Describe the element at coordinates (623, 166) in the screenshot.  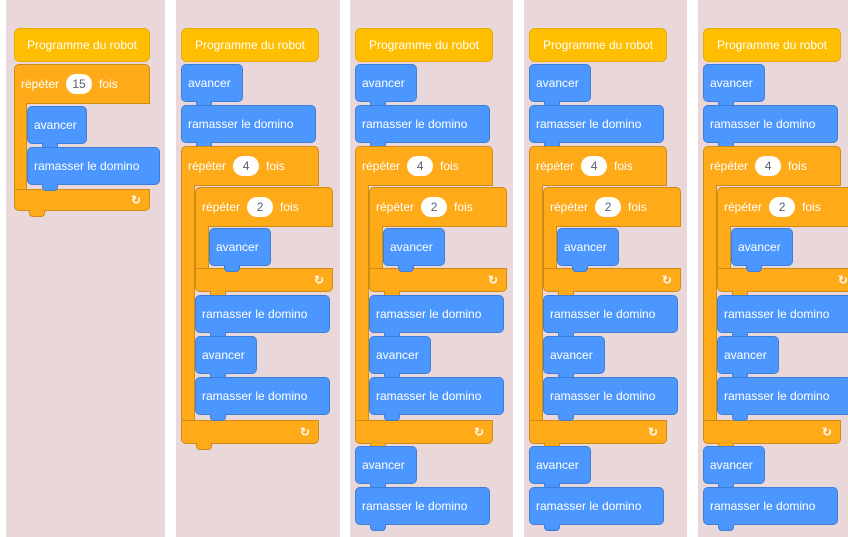
I see `repeat-times-label: fois` at that location.